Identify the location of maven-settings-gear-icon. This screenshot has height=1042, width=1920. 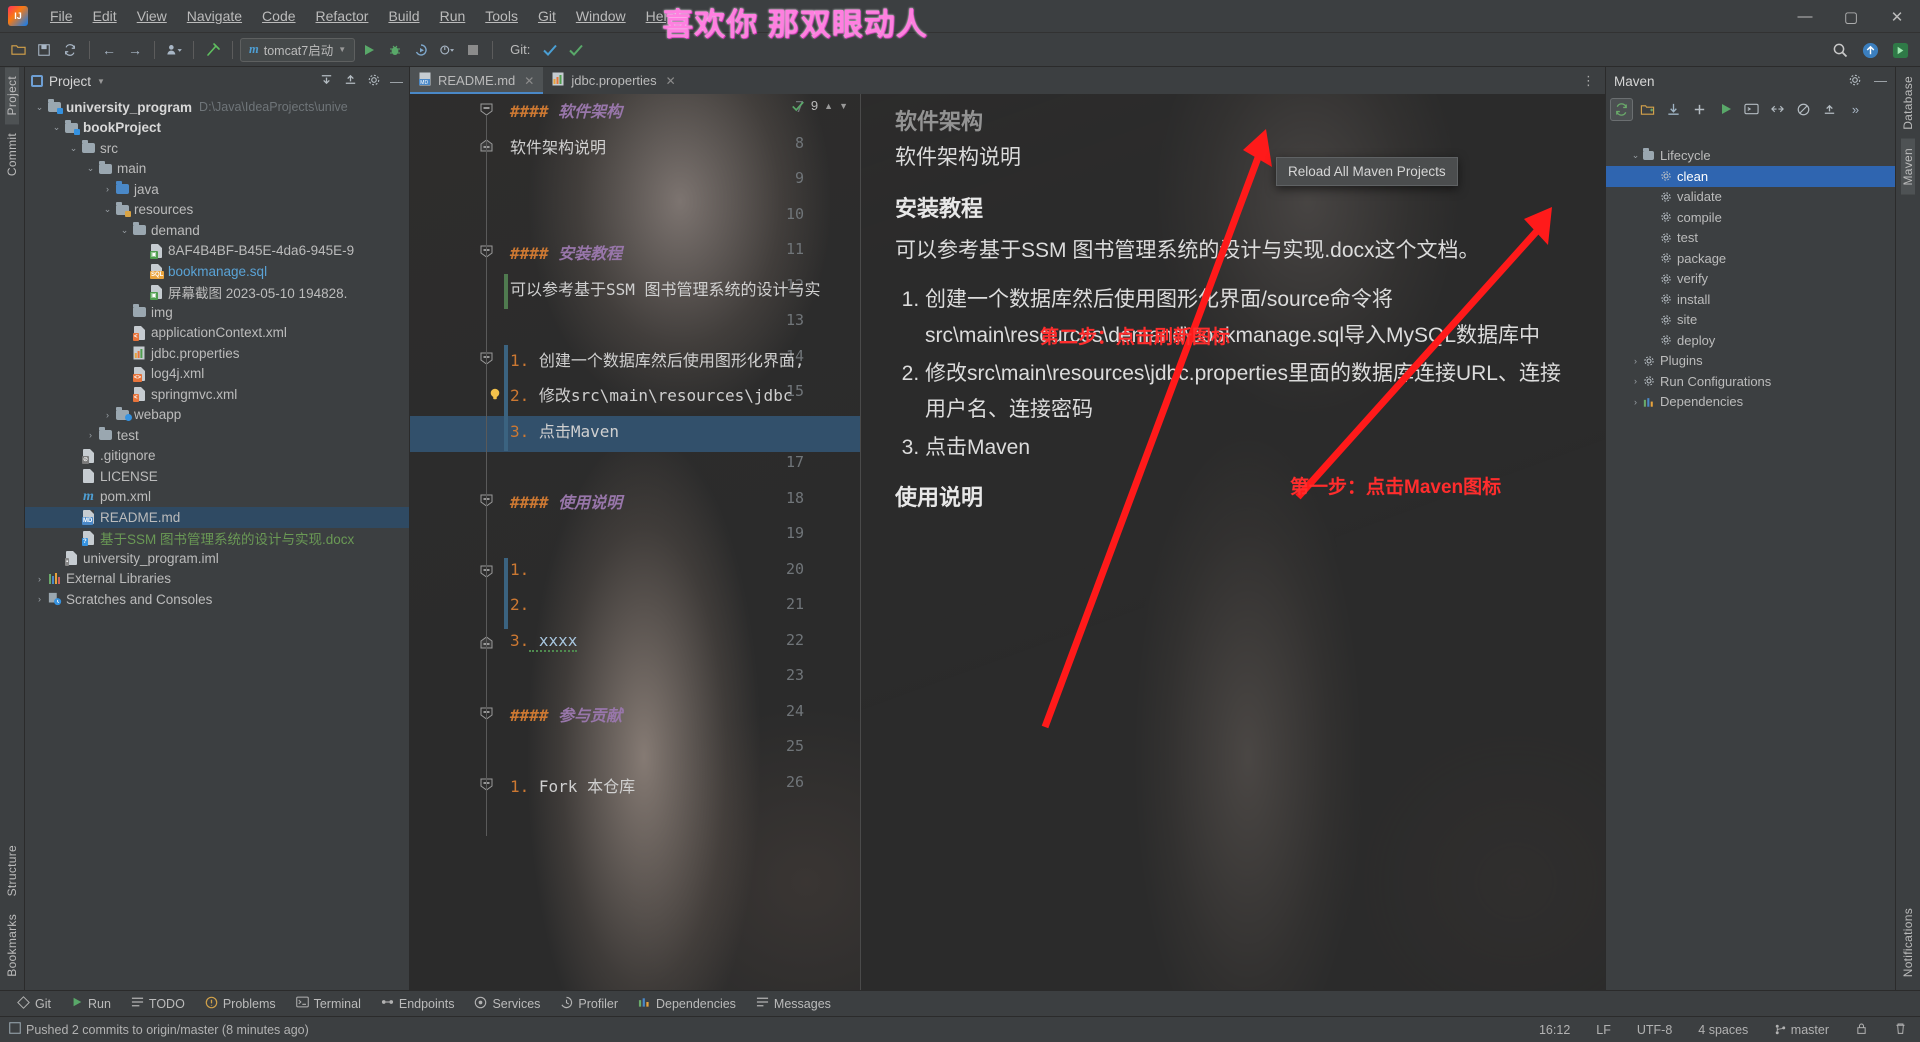
(1855, 81).